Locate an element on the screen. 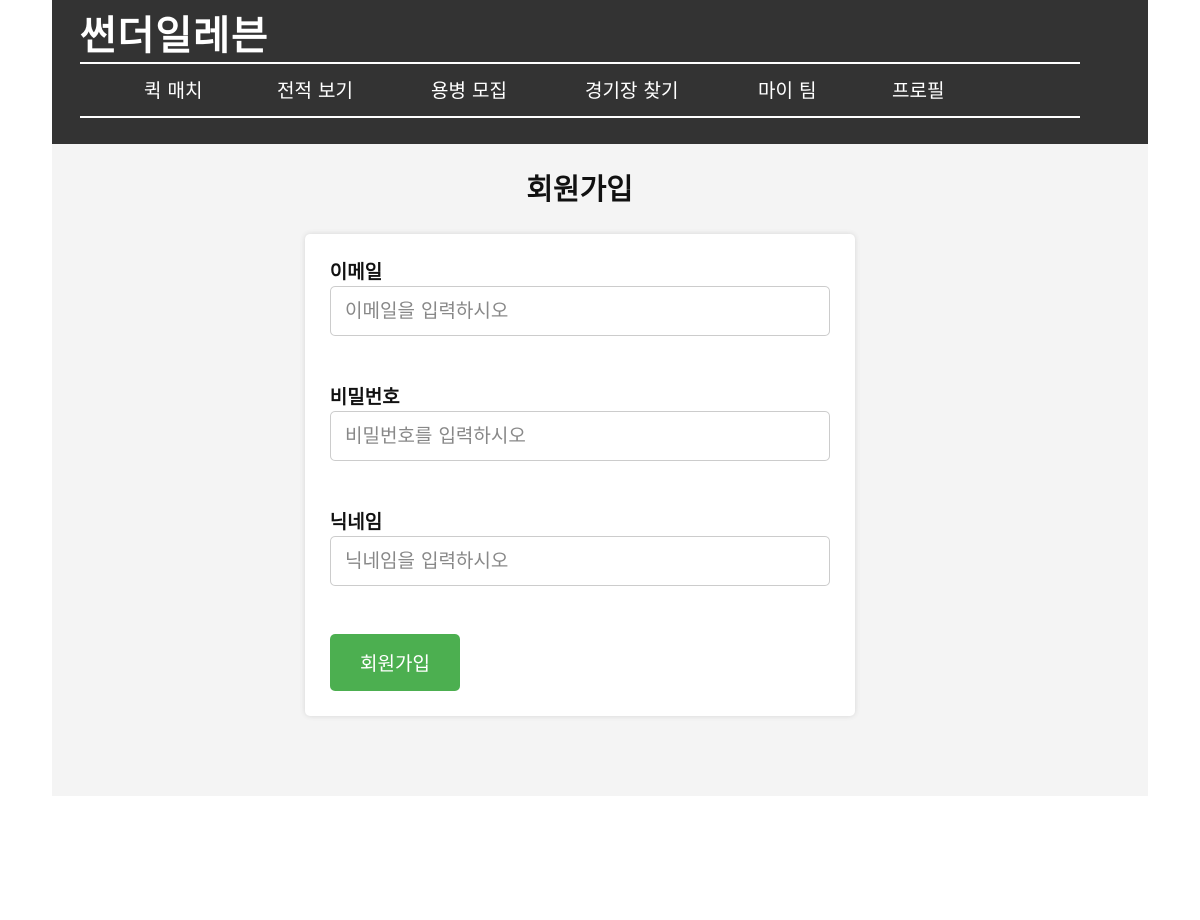 Image resolution: width=1200 pixels, height=920 pixels. signup-button: 회원가입 is located at coordinates (395, 662).